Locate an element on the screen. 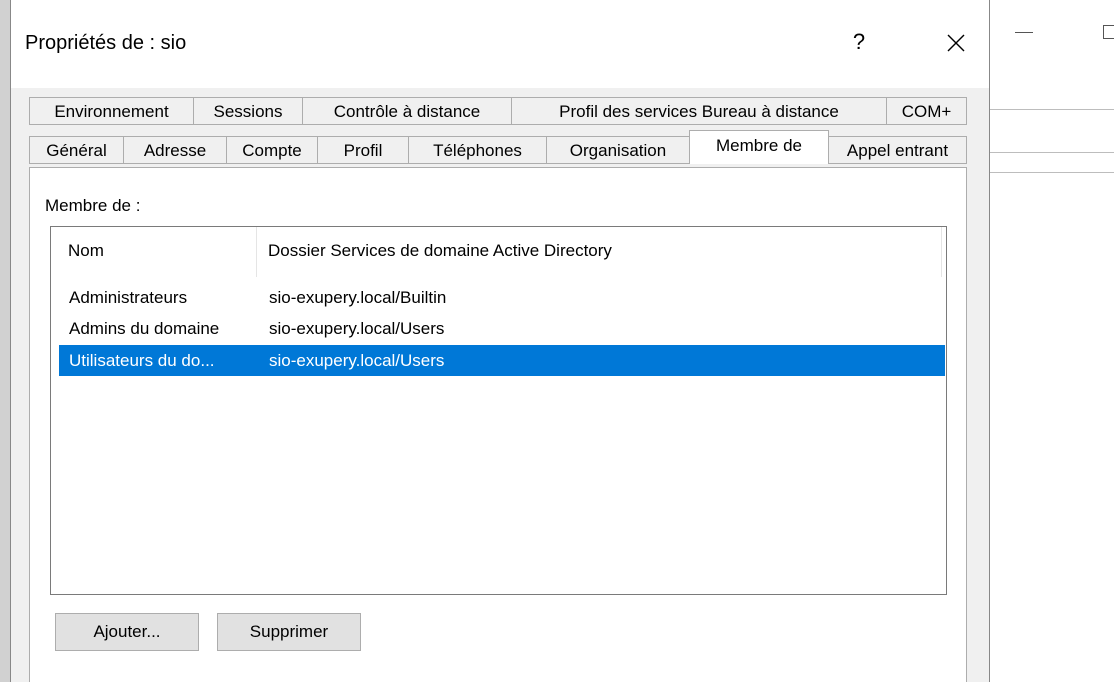 The image size is (1114, 682). tab-com-plus: COM+ is located at coordinates (926, 111).